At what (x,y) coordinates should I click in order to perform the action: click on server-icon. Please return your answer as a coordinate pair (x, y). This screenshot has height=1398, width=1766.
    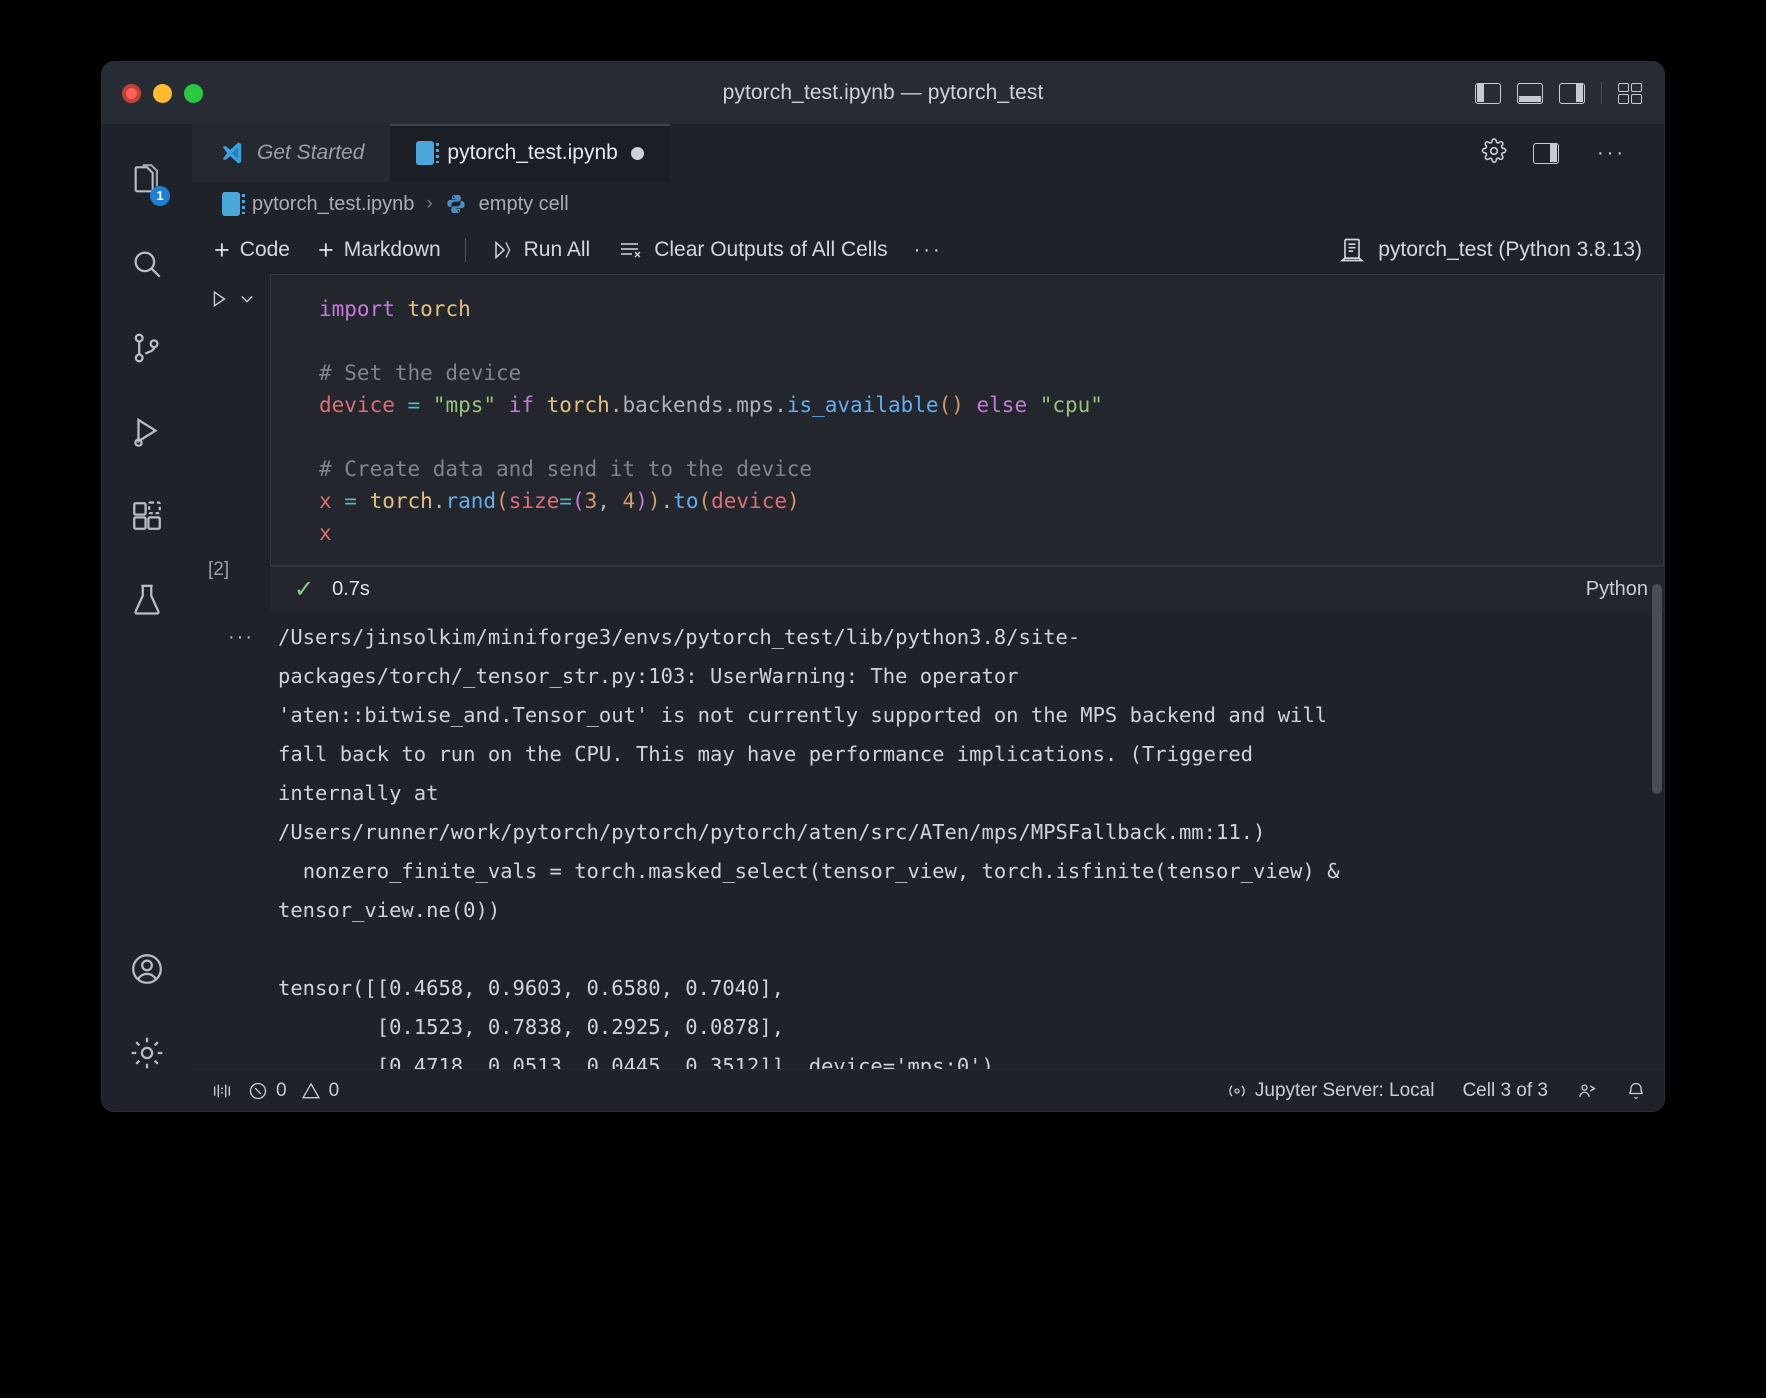
    Looking at the image, I should click on (1352, 250).